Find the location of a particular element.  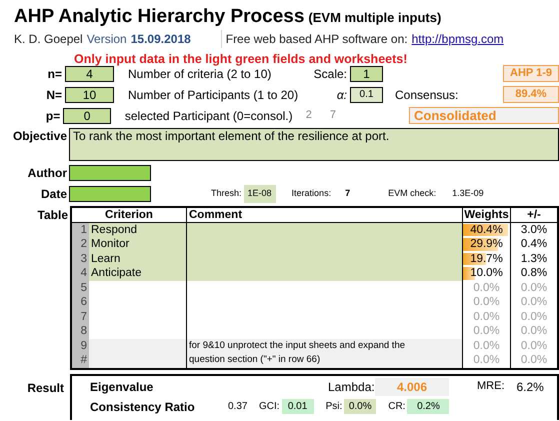

eigenvalue-label: Eigenvalue is located at coordinates (122, 387).